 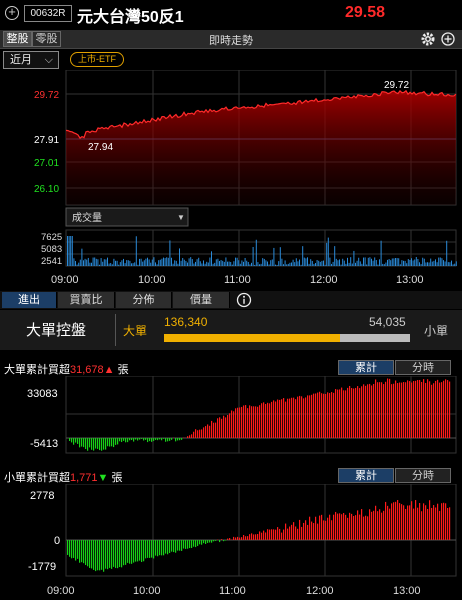 I want to click on whole-lot-button: 整股, so click(x=17, y=39).